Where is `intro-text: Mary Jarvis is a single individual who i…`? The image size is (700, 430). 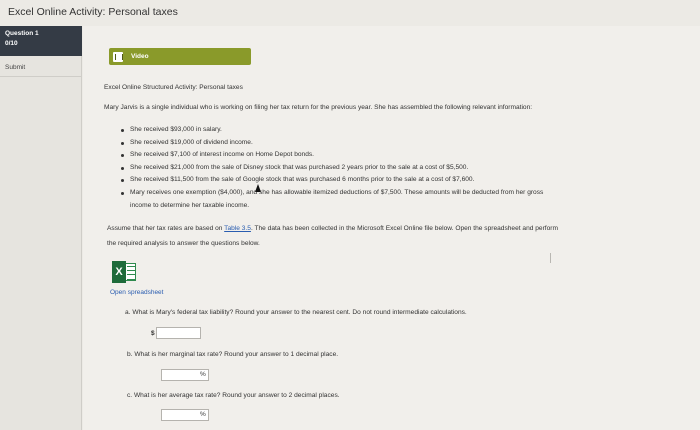
intro-text: Mary Jarvis is a single individual who i… is located at coordinates (318, 107).